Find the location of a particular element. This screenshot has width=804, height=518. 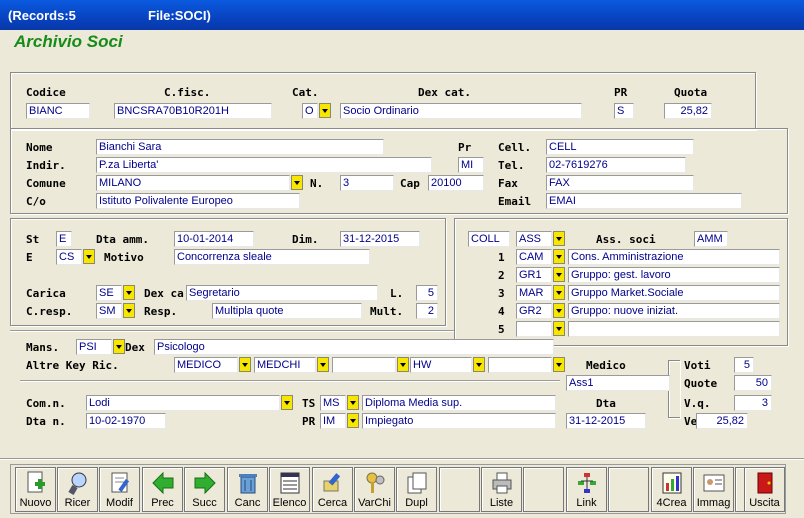

cfisc-field: BNCSRA70B10R201H is located at coordinates (193, 111).